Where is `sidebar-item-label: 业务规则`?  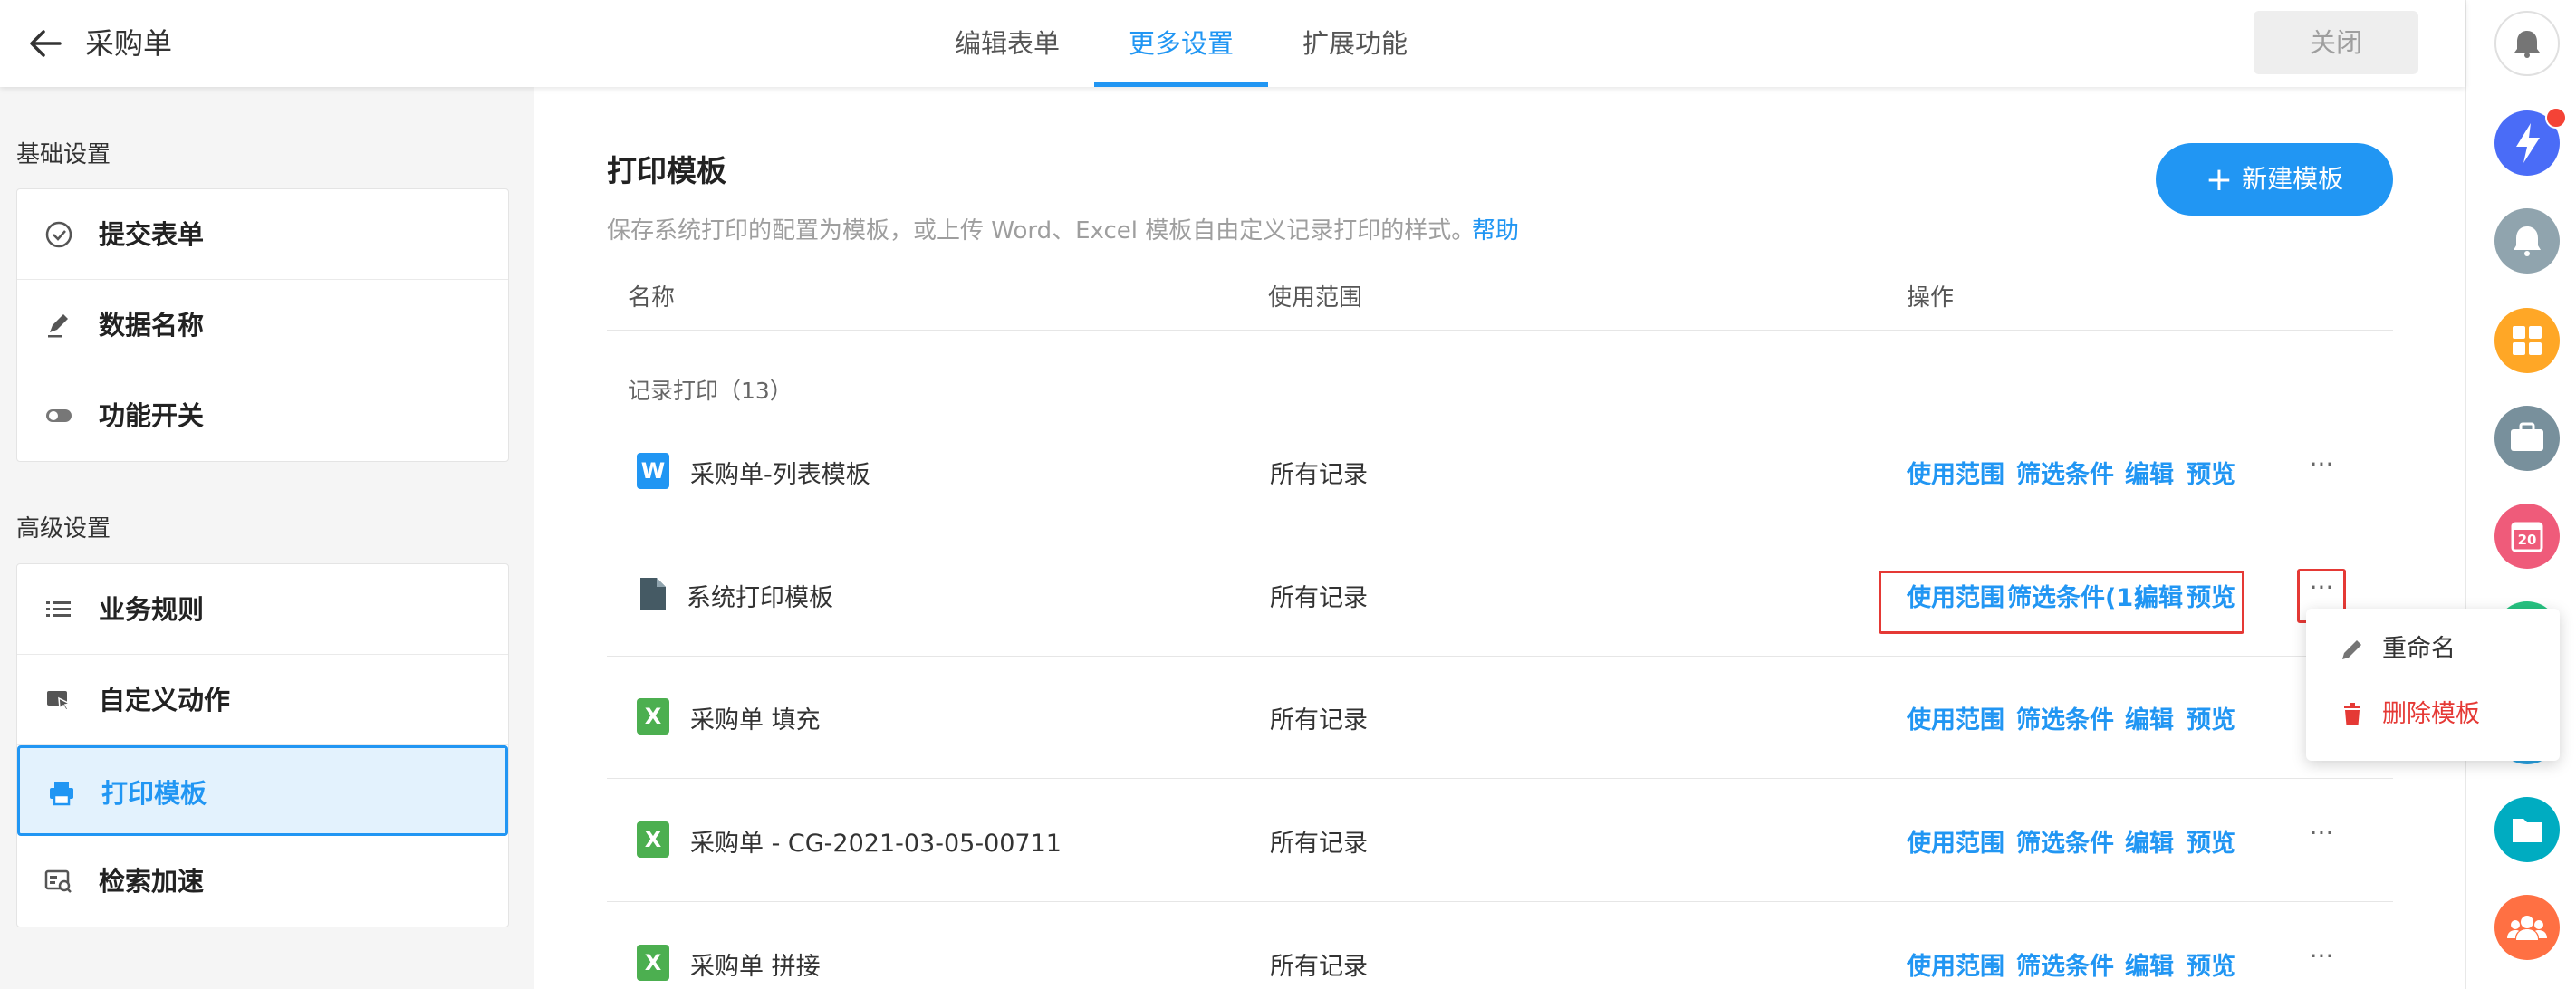
sidebar-item-label: 业务规则 is located at coordinates (152, 609).